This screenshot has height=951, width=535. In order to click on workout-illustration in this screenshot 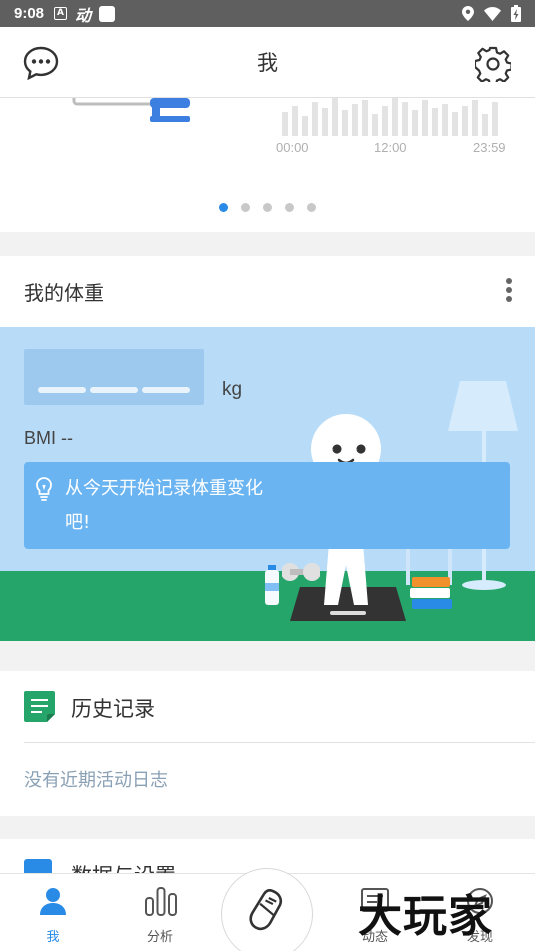, I will do `click(131, 110)`.